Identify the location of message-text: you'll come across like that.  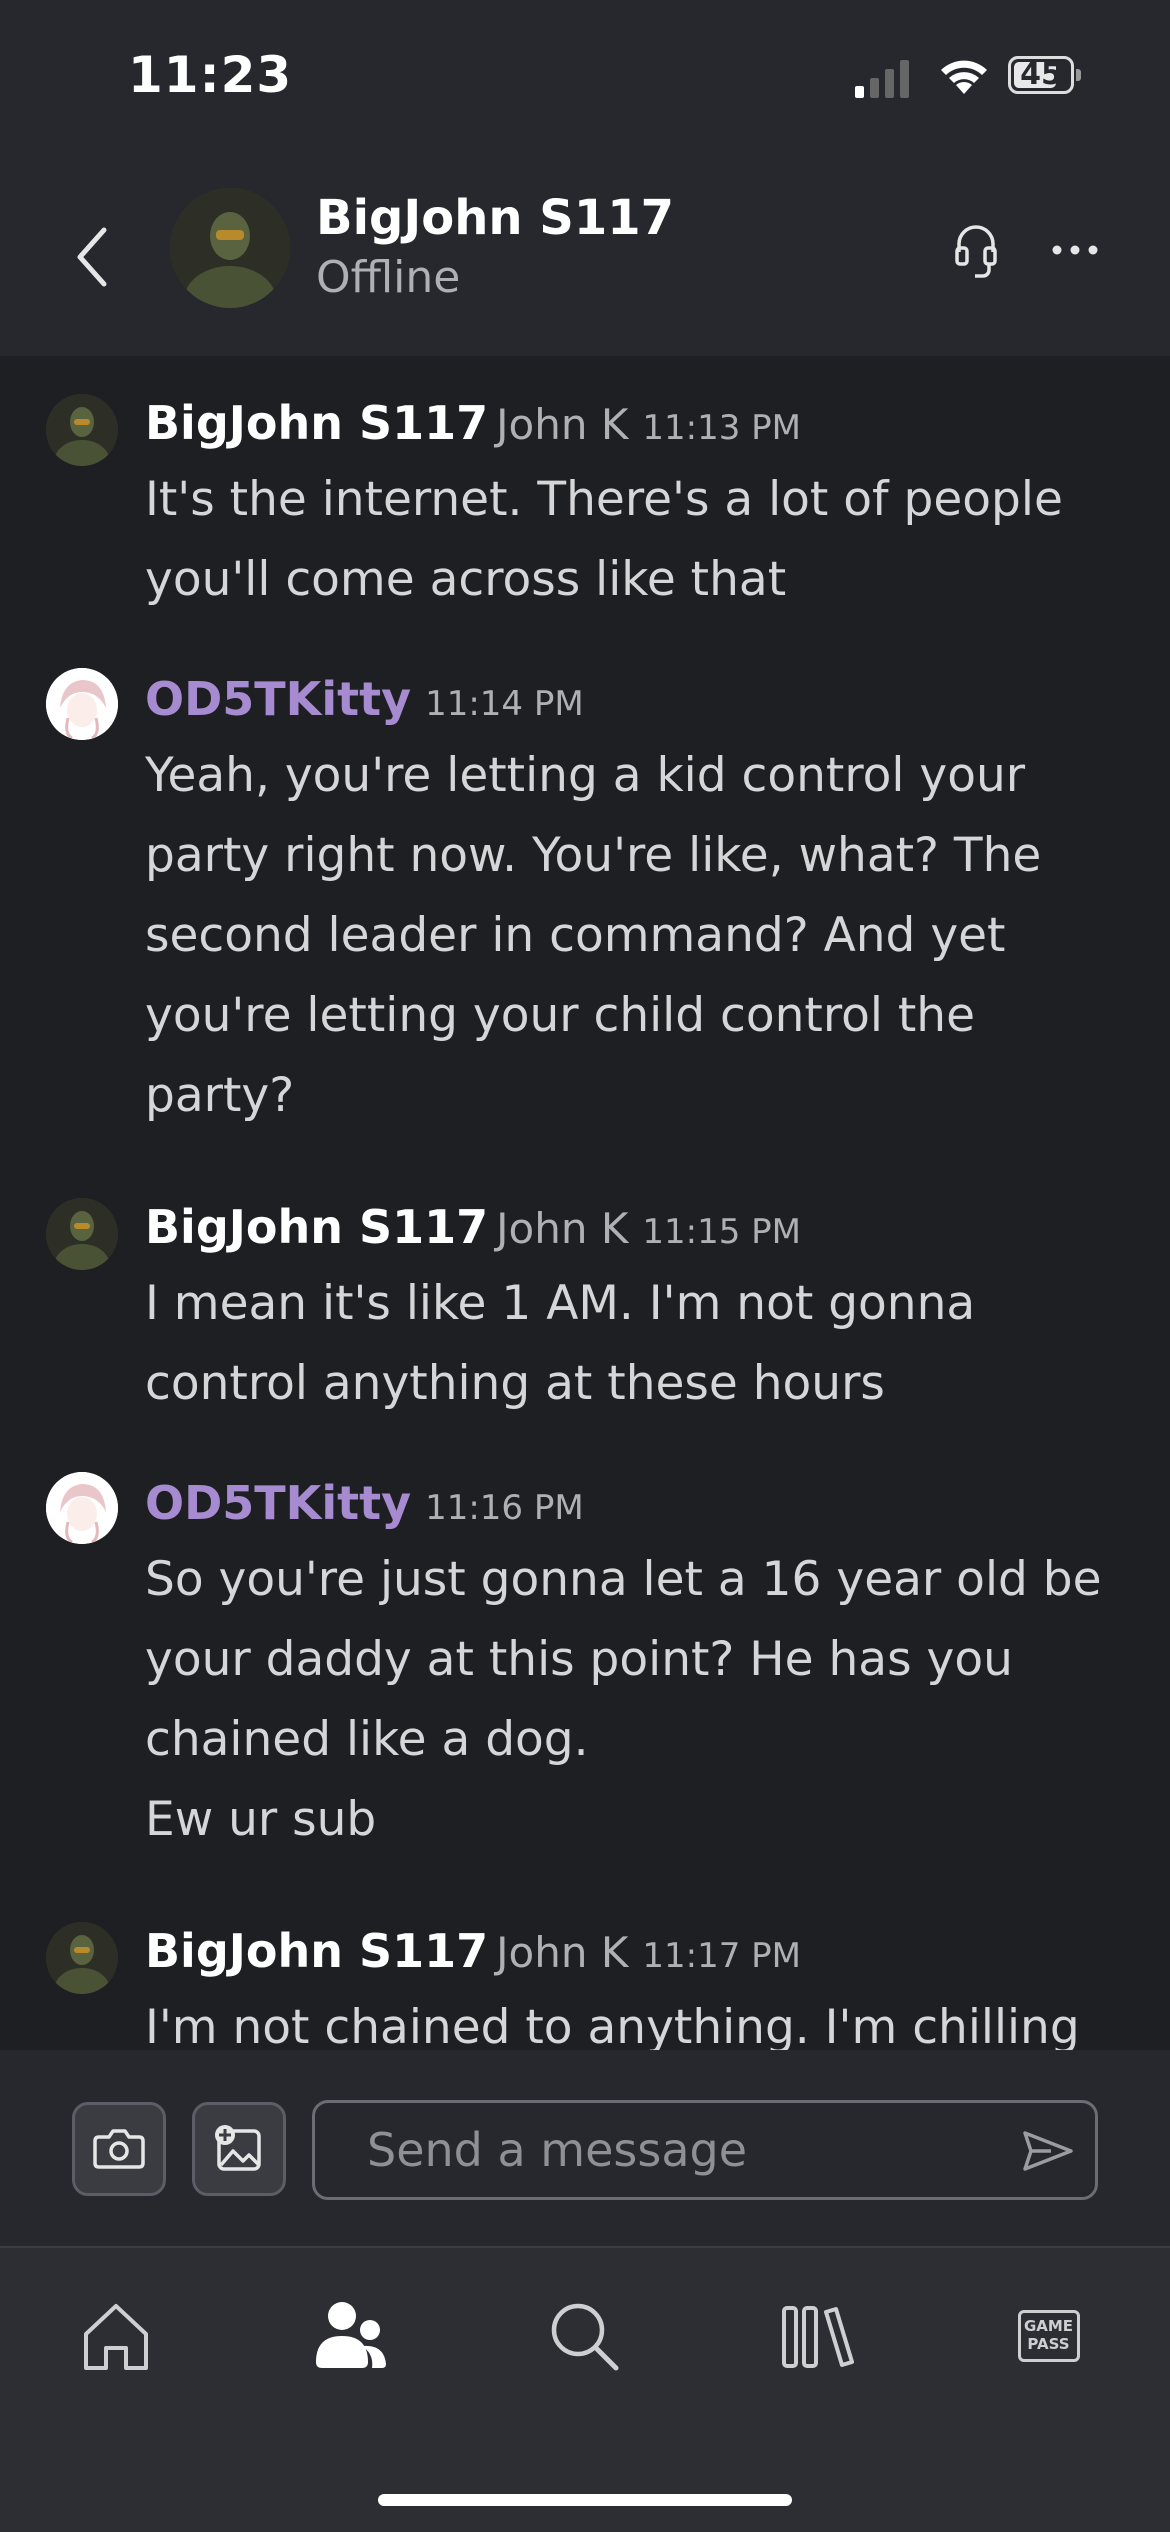
(466, 579).